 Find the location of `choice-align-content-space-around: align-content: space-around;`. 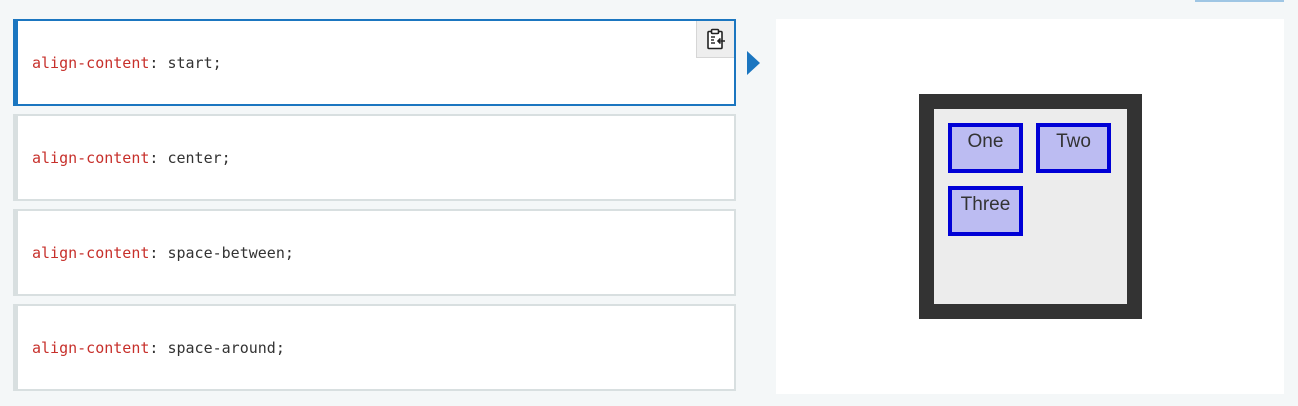

choice-align-content-space-around: align-content: space-around; is located at coordinates (374, 347).